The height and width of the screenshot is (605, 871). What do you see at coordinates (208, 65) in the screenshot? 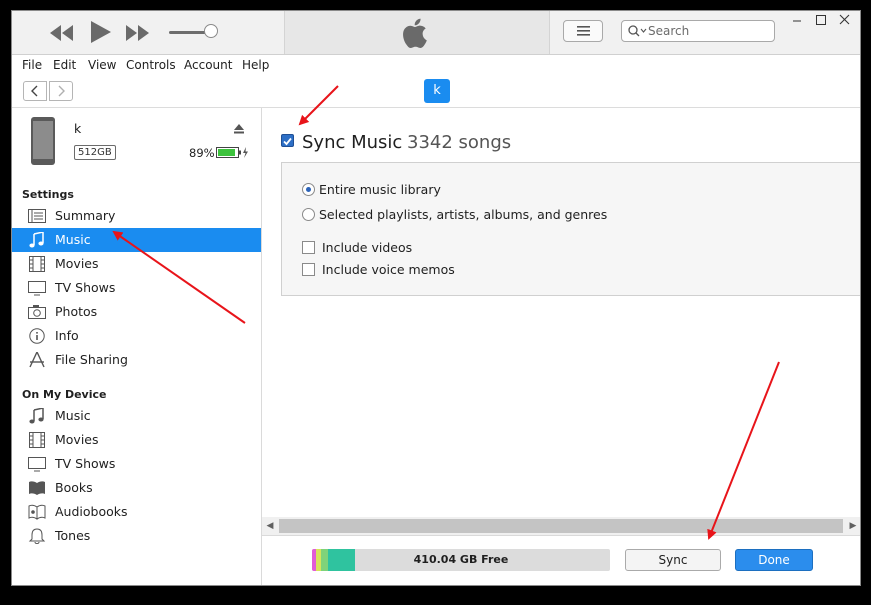
I see `menu-account: Account` at bounding box center [208, 65].